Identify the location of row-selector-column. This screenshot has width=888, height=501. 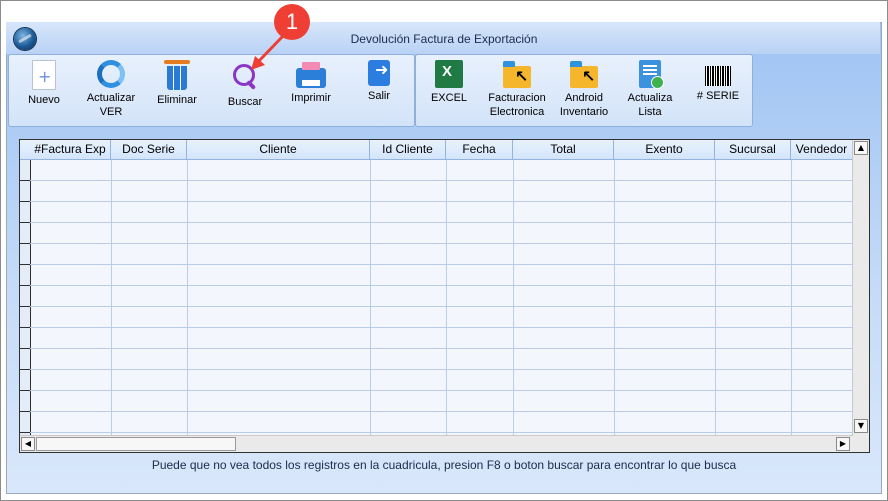
(25, 288).